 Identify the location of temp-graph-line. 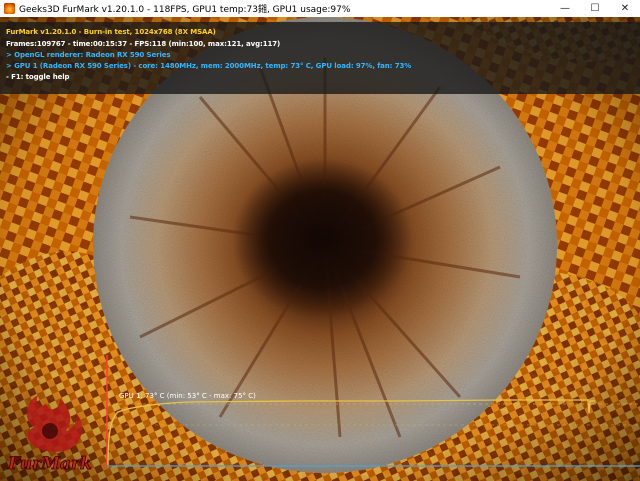
(351, 432).